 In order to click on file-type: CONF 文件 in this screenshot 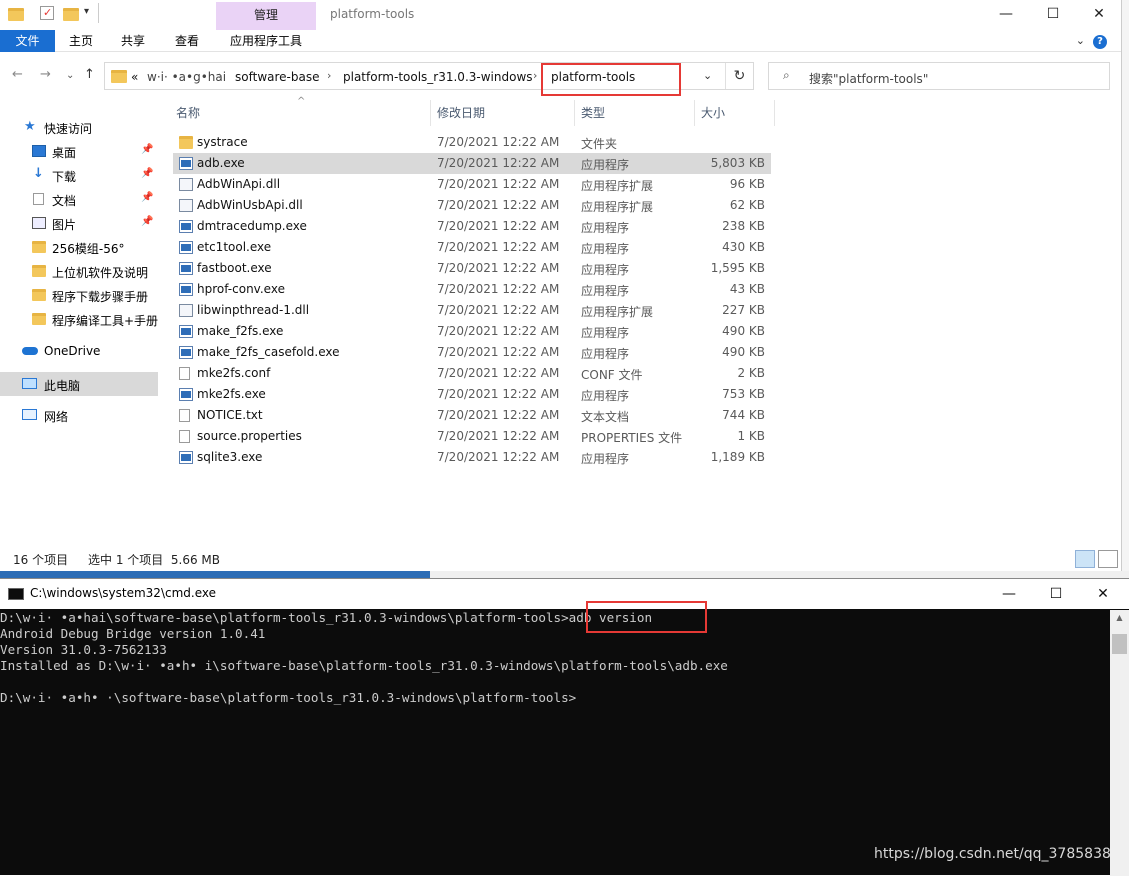, I will do `click(612, 375)`.